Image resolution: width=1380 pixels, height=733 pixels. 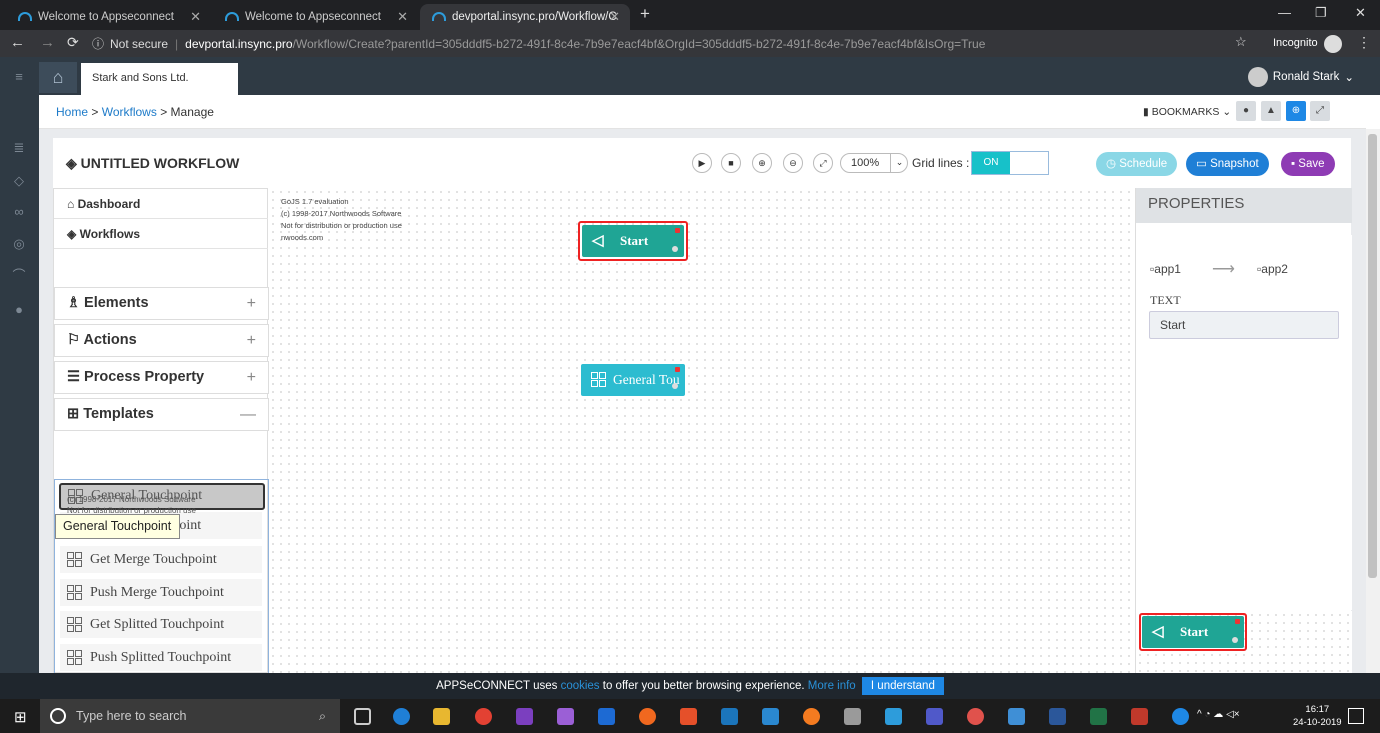 What do you see at coordinates (1296, 111) in the screenshot?
I see `plus-circle-icon: ⊕` at bounding box center [1296, 111].